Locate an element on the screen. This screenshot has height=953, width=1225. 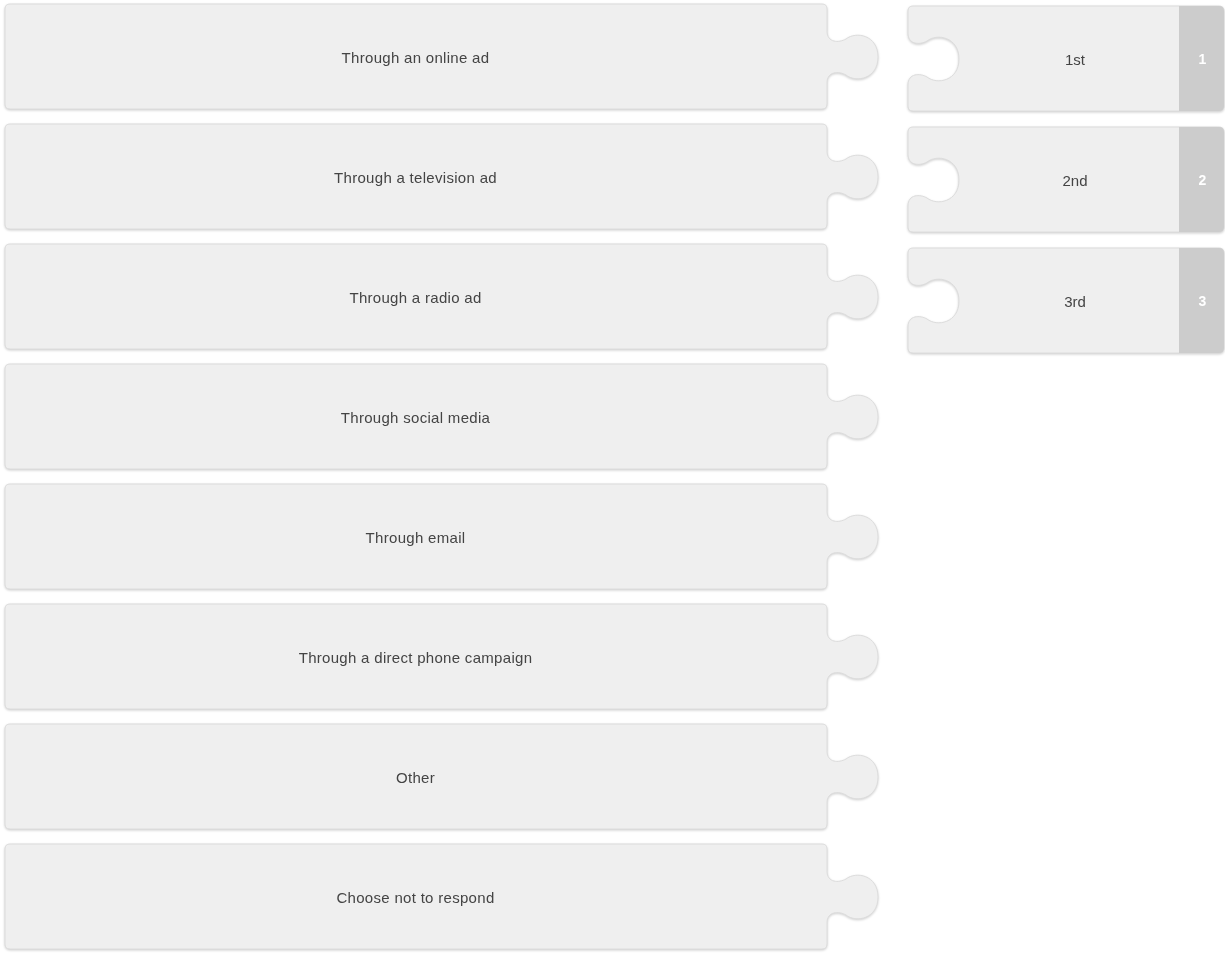
rank-label: 3rd is located at coordinates (1075, 301).